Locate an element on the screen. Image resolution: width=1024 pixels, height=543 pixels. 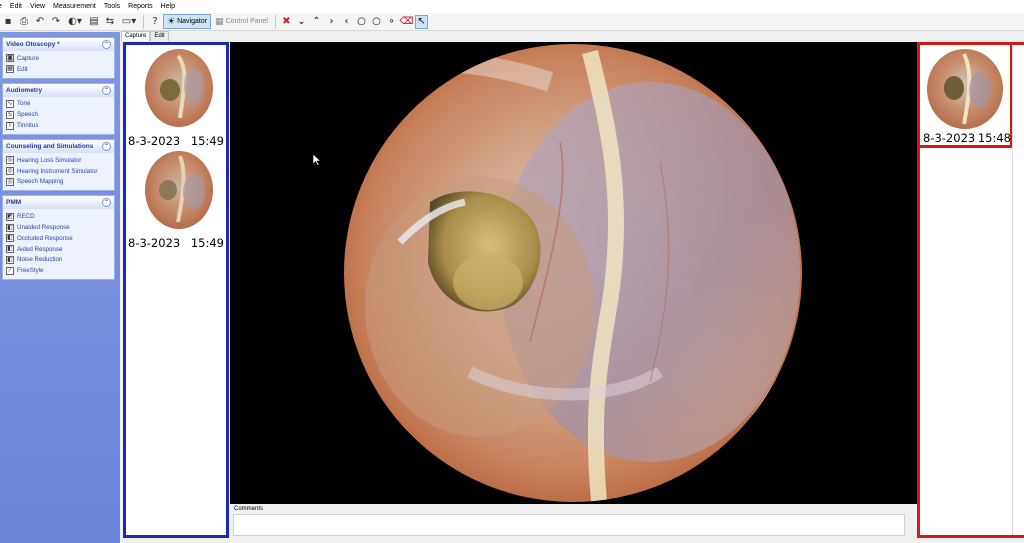
delete-annotation-icon: ✖ is located at coordinates (286, 22).